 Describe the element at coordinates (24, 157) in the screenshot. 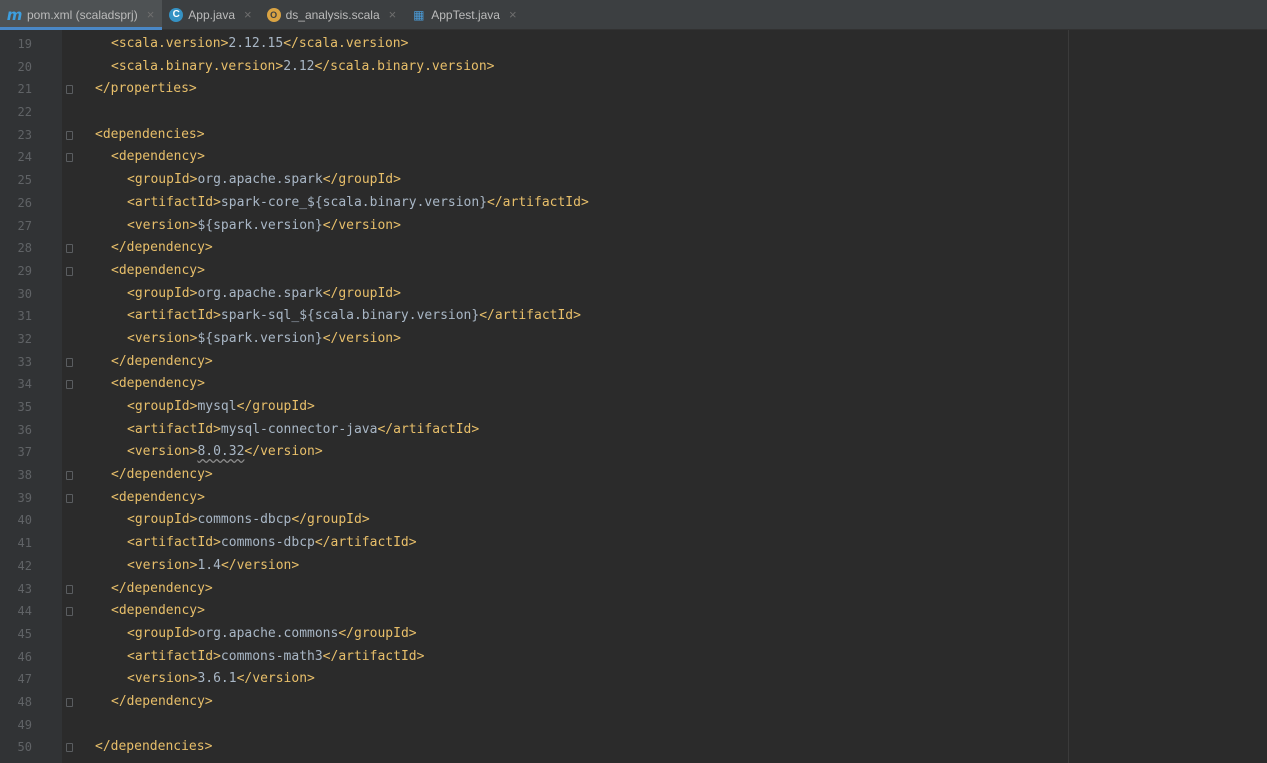

I see `line-number: 24` at that location.